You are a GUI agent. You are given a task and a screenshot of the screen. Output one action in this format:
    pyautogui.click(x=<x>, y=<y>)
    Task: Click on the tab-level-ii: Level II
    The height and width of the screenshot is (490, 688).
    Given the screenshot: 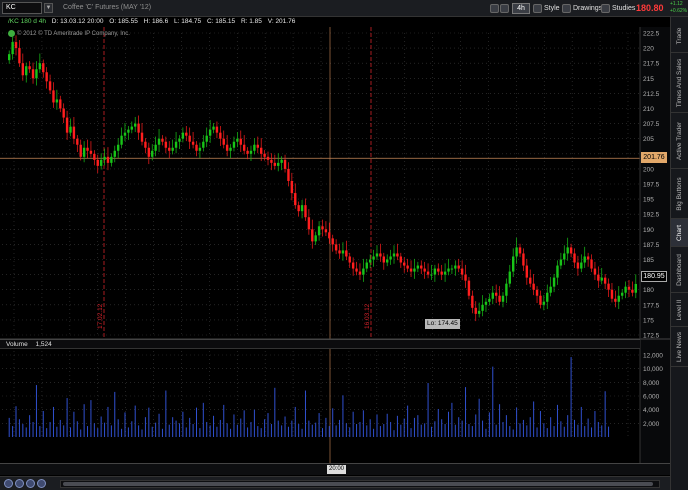 What is the action you would take?
    pyautogui.click(x=679, y=310)
    